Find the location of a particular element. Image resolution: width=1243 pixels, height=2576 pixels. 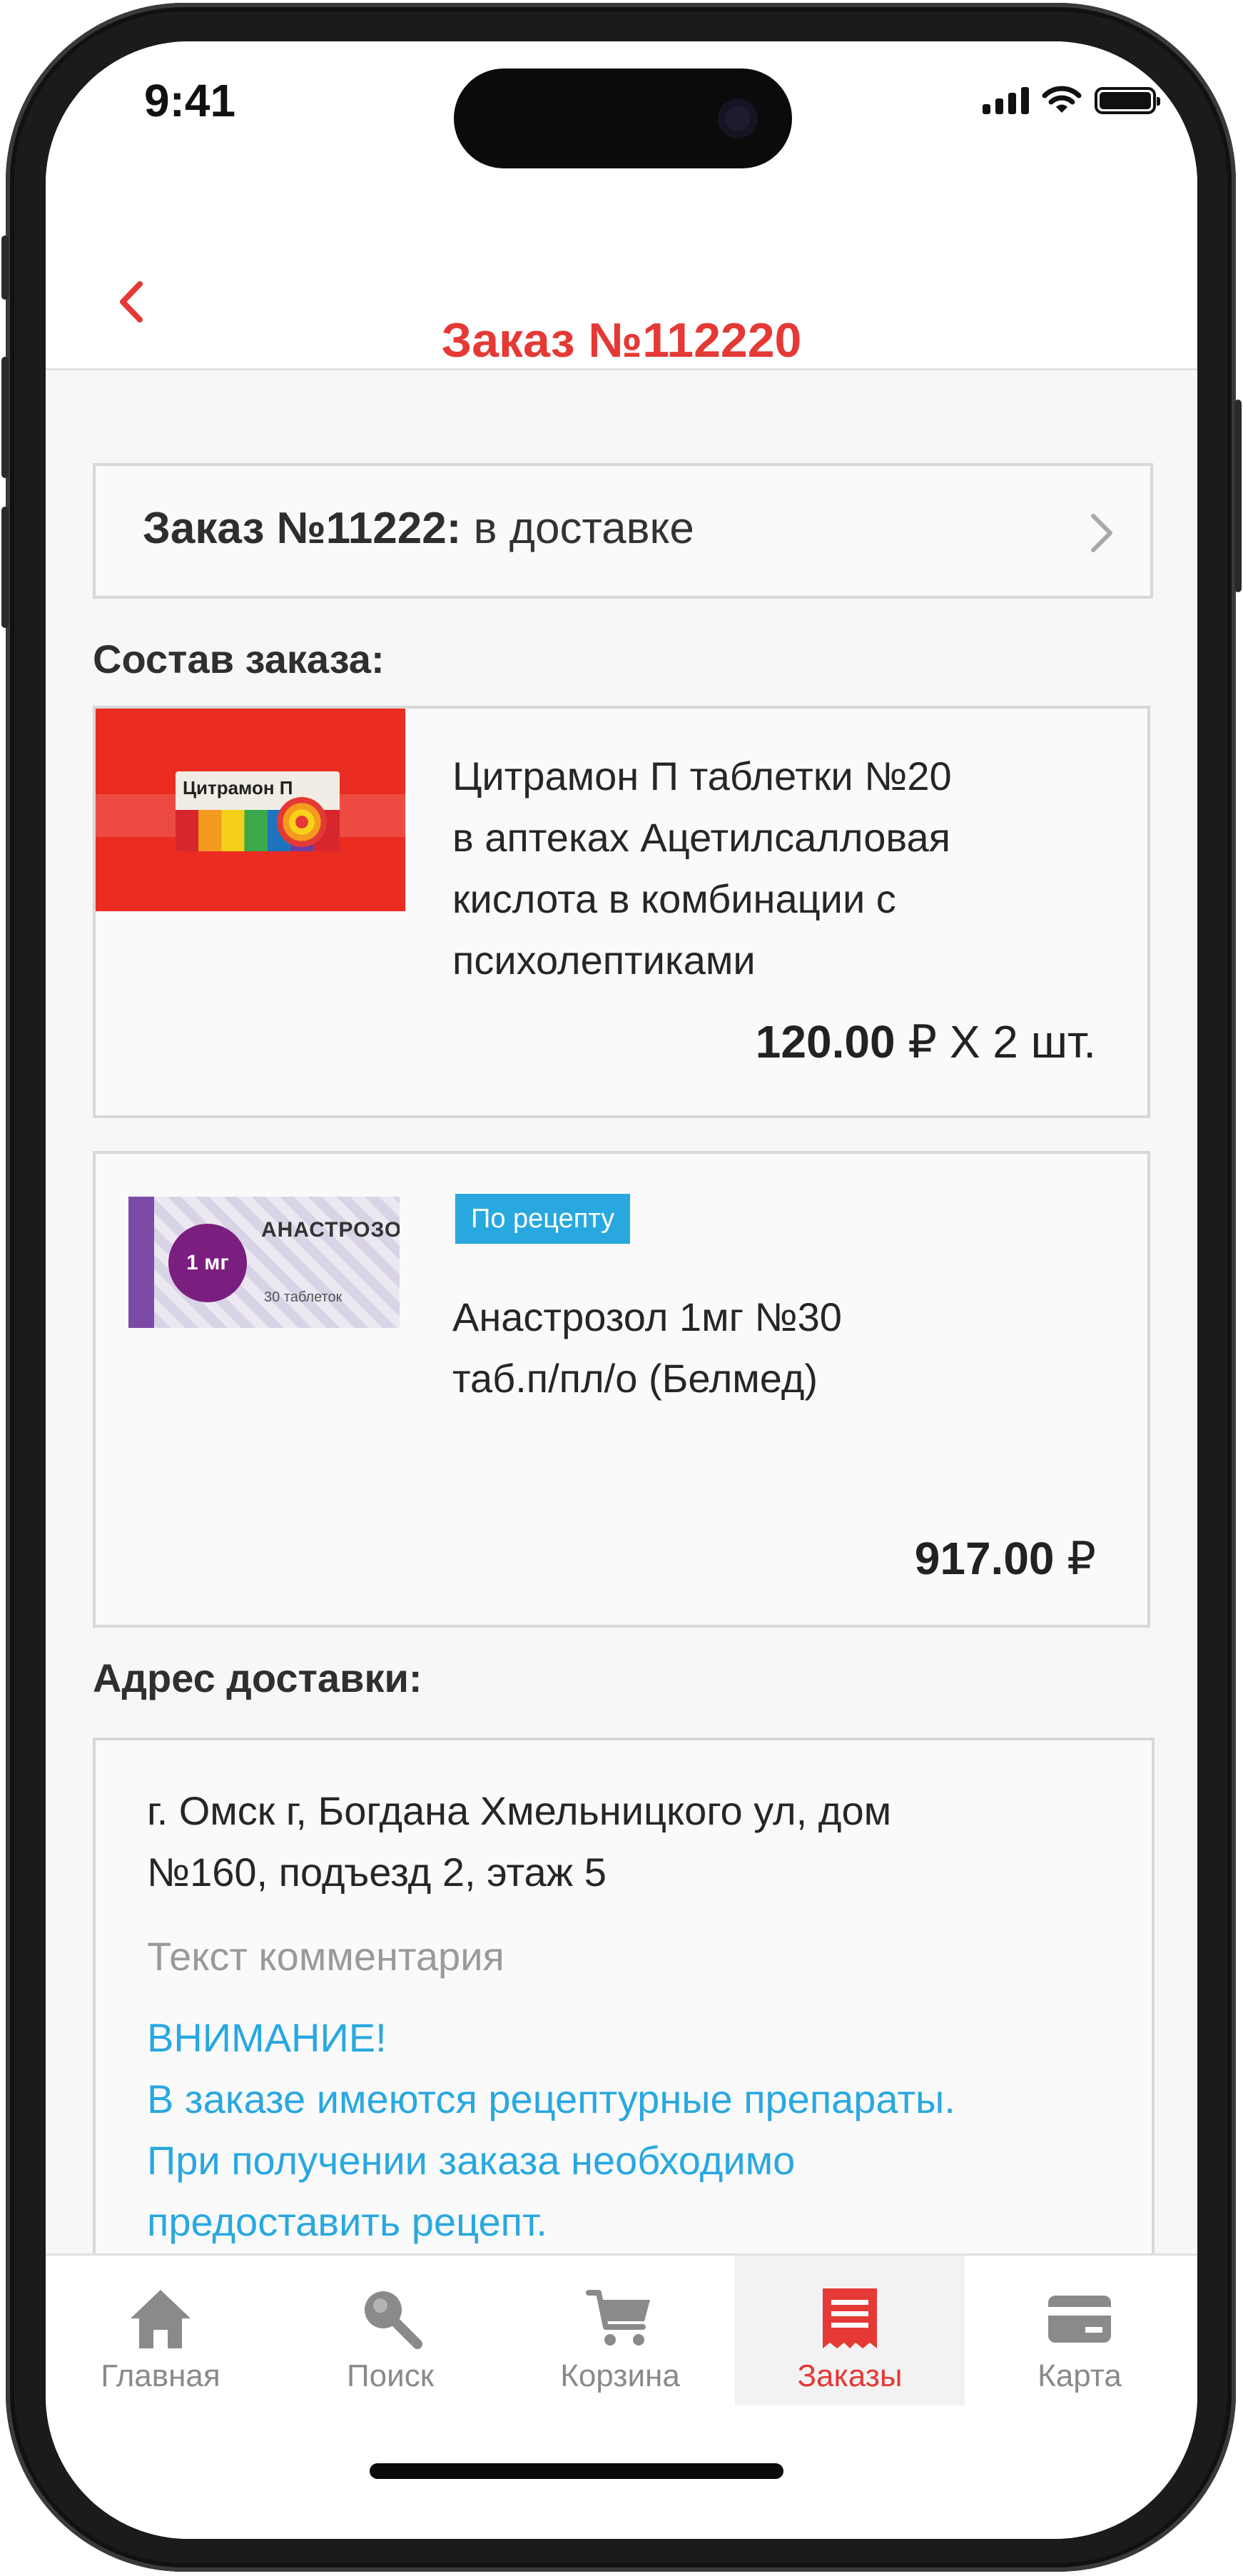

product-price: 917.00 ₽ is located at coordinates (1005, 1558).